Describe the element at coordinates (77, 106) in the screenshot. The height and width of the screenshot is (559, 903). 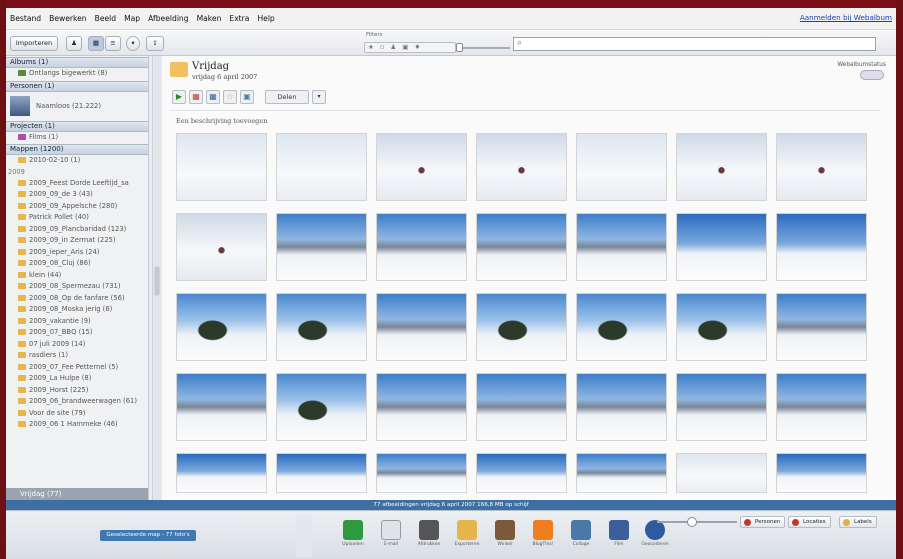
I see `sidebar-item-person: Naamloos (21.222)` at that location.